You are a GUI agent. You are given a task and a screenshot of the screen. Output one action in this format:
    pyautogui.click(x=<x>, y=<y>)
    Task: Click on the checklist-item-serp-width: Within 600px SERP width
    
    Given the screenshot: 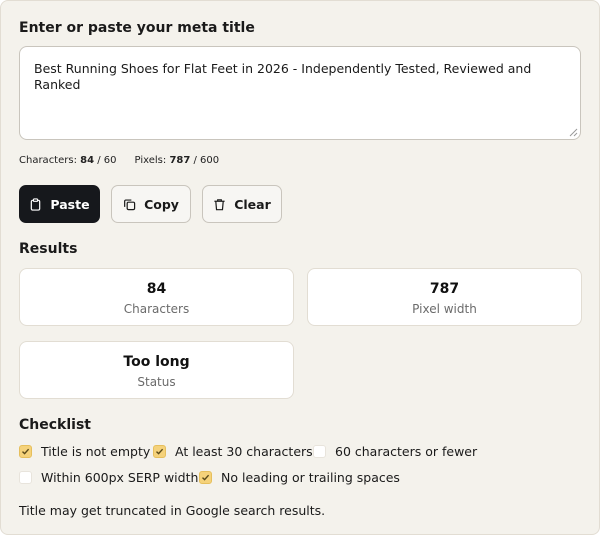 What is the action you would take?
    pyautogui.click(x=108, y=477)
    